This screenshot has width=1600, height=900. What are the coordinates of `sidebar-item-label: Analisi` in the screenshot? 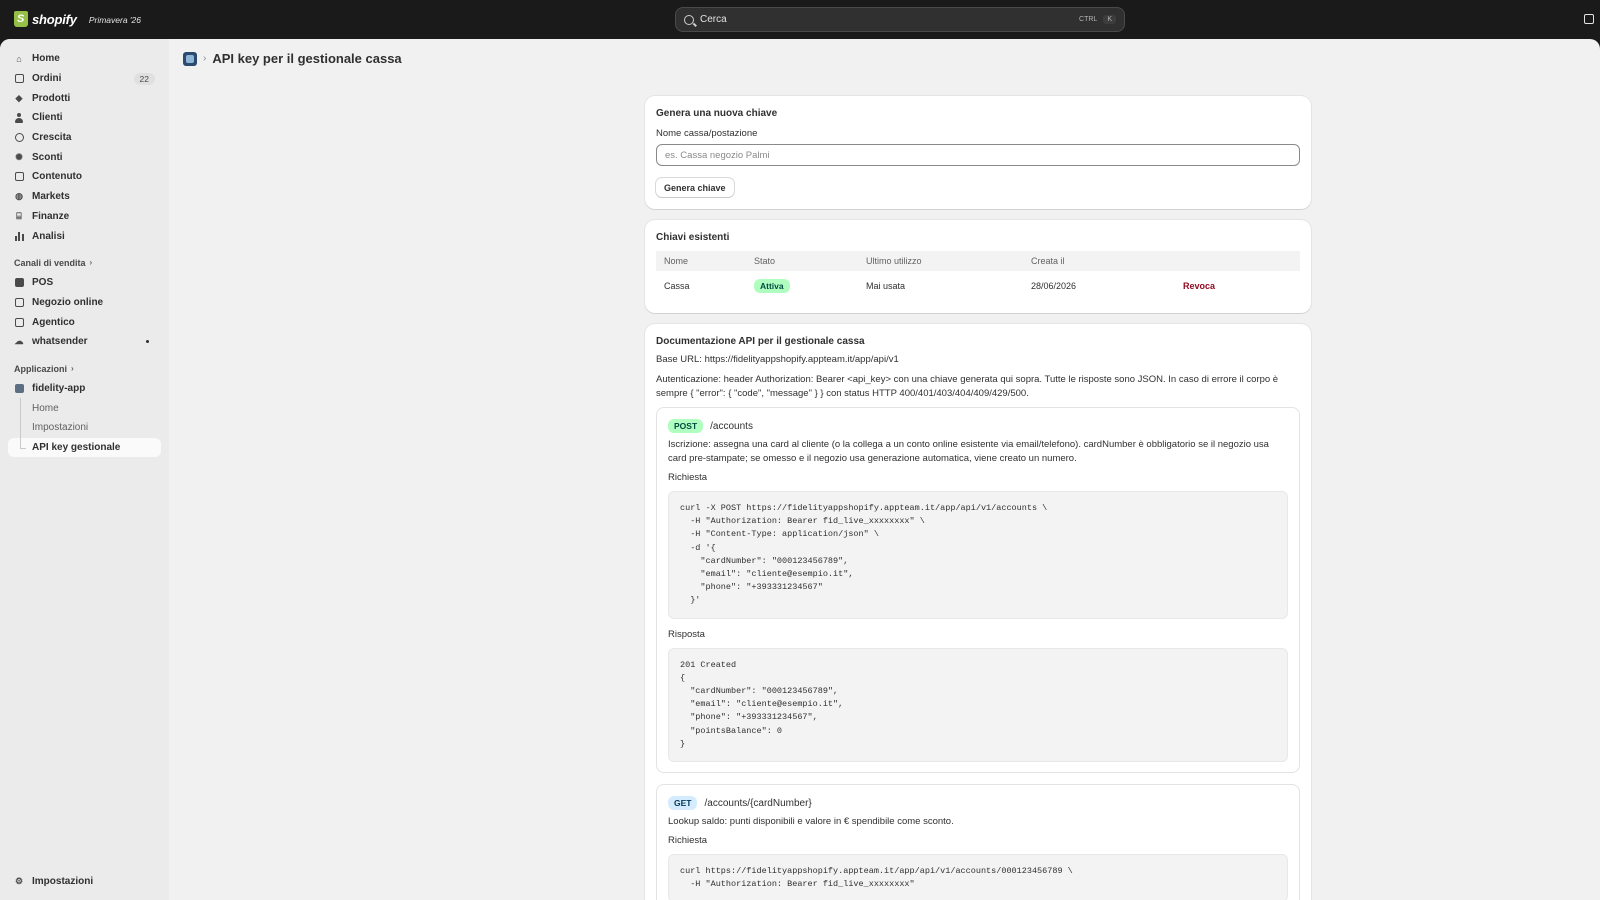 It's located at (48, 236).